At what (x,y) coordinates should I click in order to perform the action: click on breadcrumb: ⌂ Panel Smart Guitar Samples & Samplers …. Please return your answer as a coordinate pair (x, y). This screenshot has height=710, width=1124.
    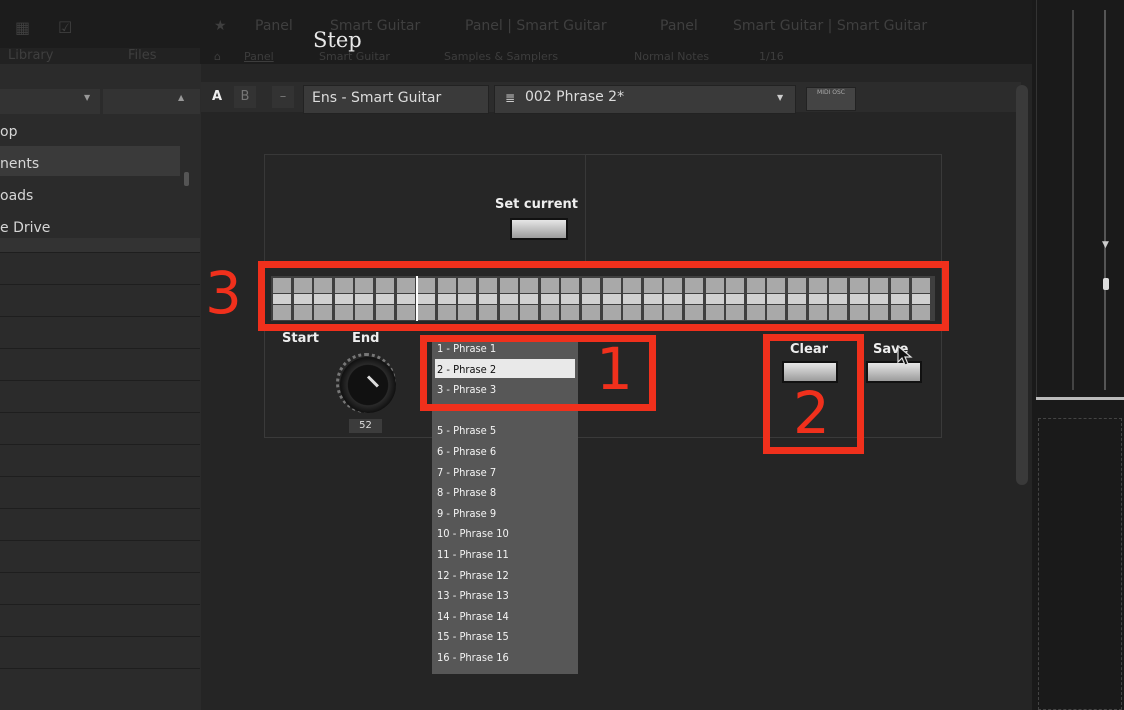
    Looking at the image, I should click on (614, 57).